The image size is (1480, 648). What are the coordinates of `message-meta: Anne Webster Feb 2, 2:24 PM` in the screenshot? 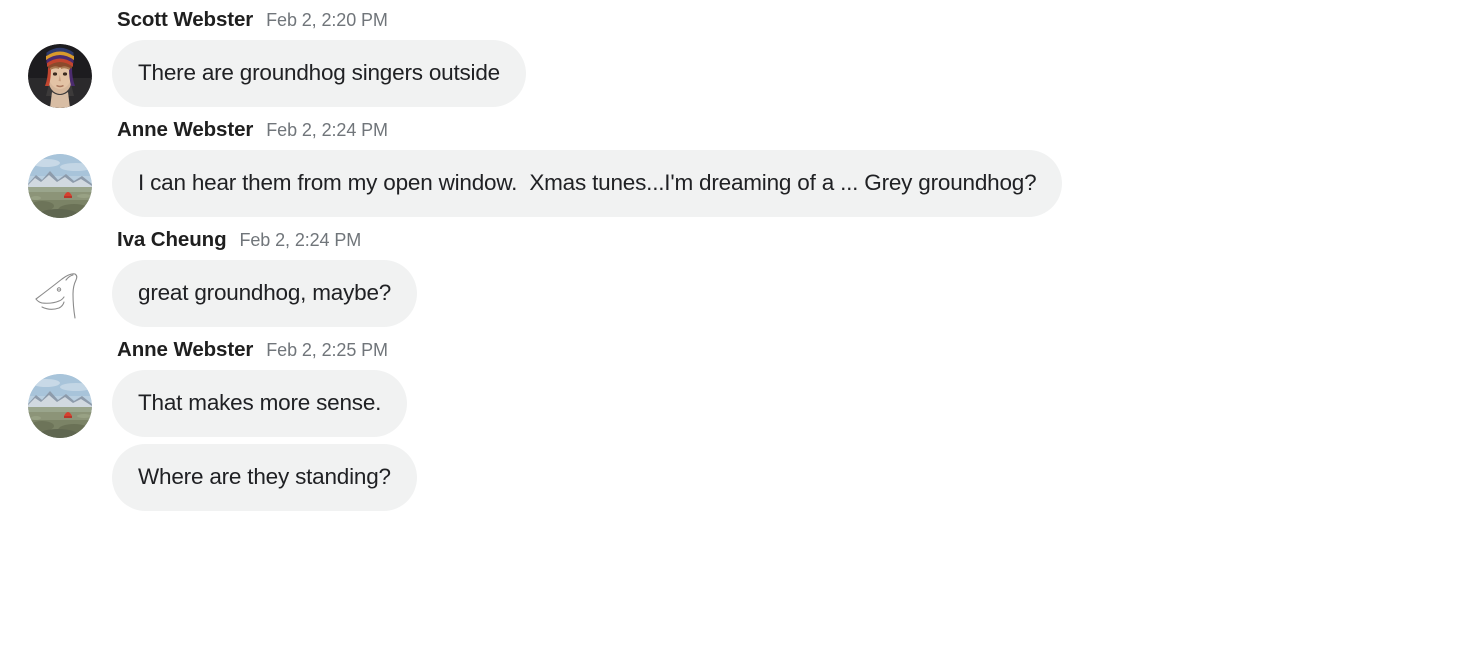 It's located at (250, 130).